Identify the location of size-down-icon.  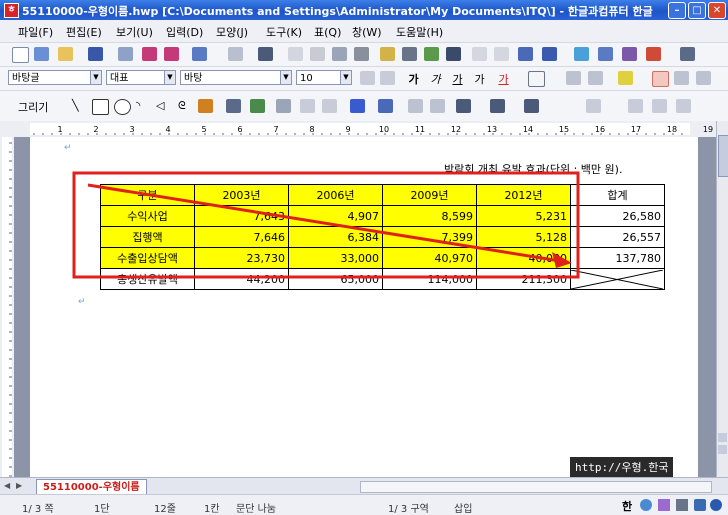
(387, 78).